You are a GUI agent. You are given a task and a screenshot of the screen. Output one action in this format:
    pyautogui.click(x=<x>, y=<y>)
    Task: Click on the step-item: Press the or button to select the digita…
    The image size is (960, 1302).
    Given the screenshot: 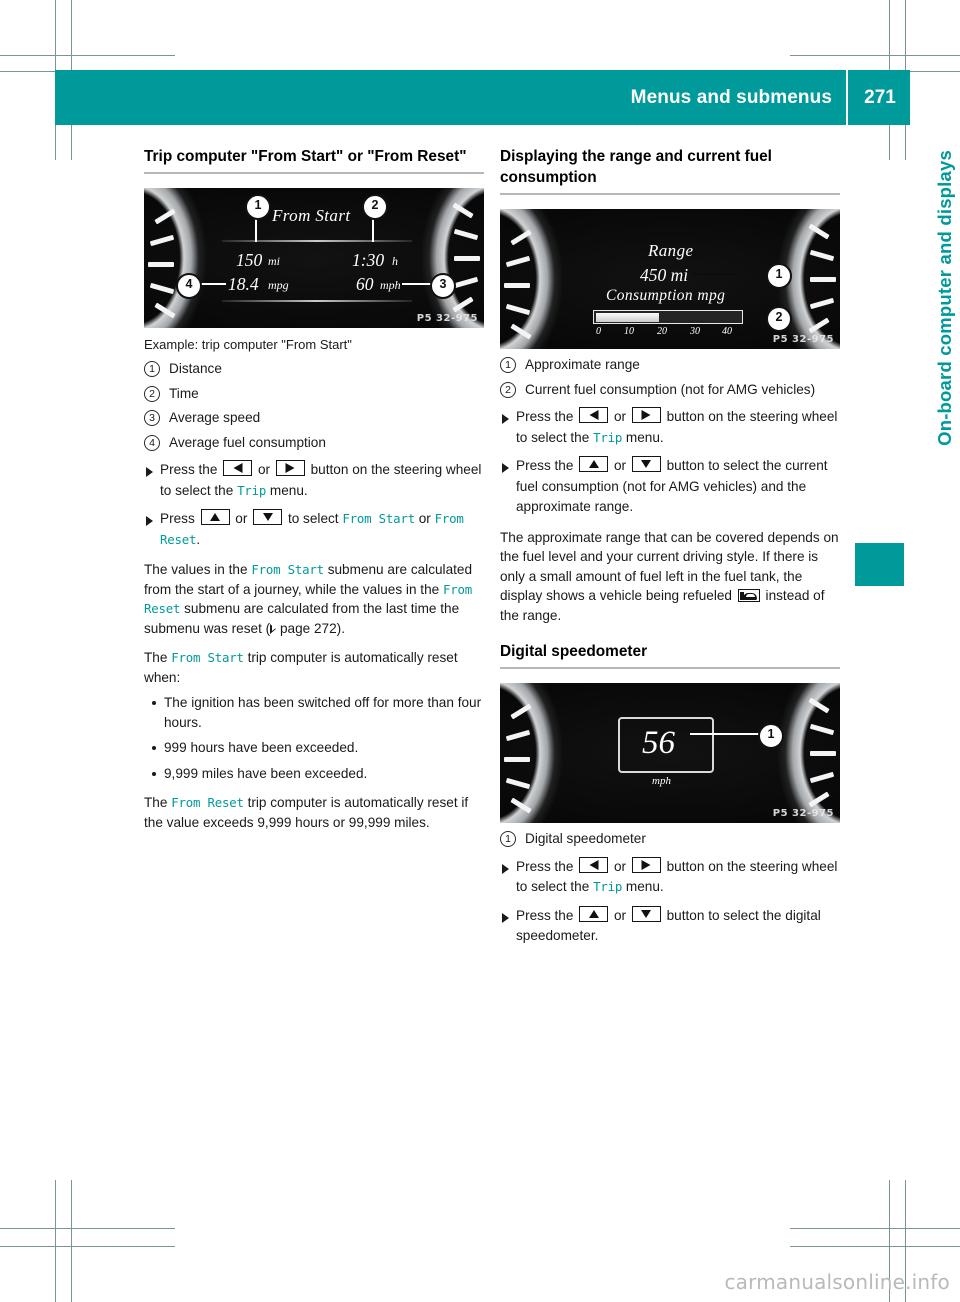 What is the action you would take?
    pyautogui.click(x=670, y=926)
    